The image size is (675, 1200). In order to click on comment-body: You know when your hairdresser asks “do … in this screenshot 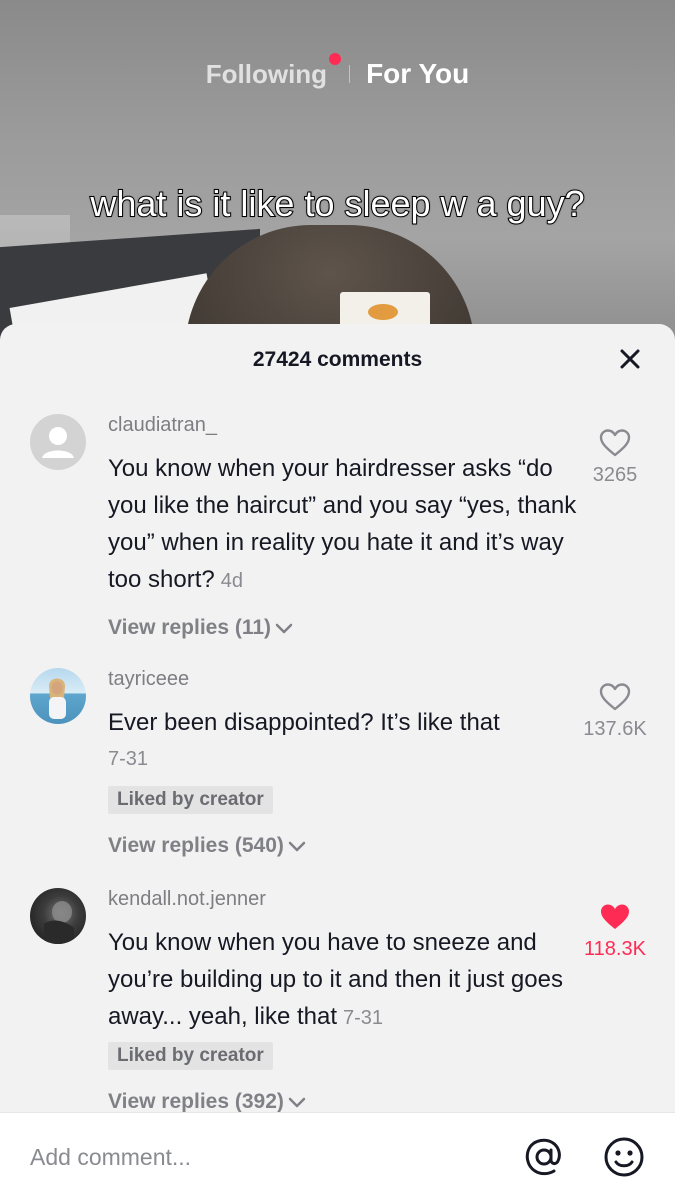, I will do `click(342, 524)`.